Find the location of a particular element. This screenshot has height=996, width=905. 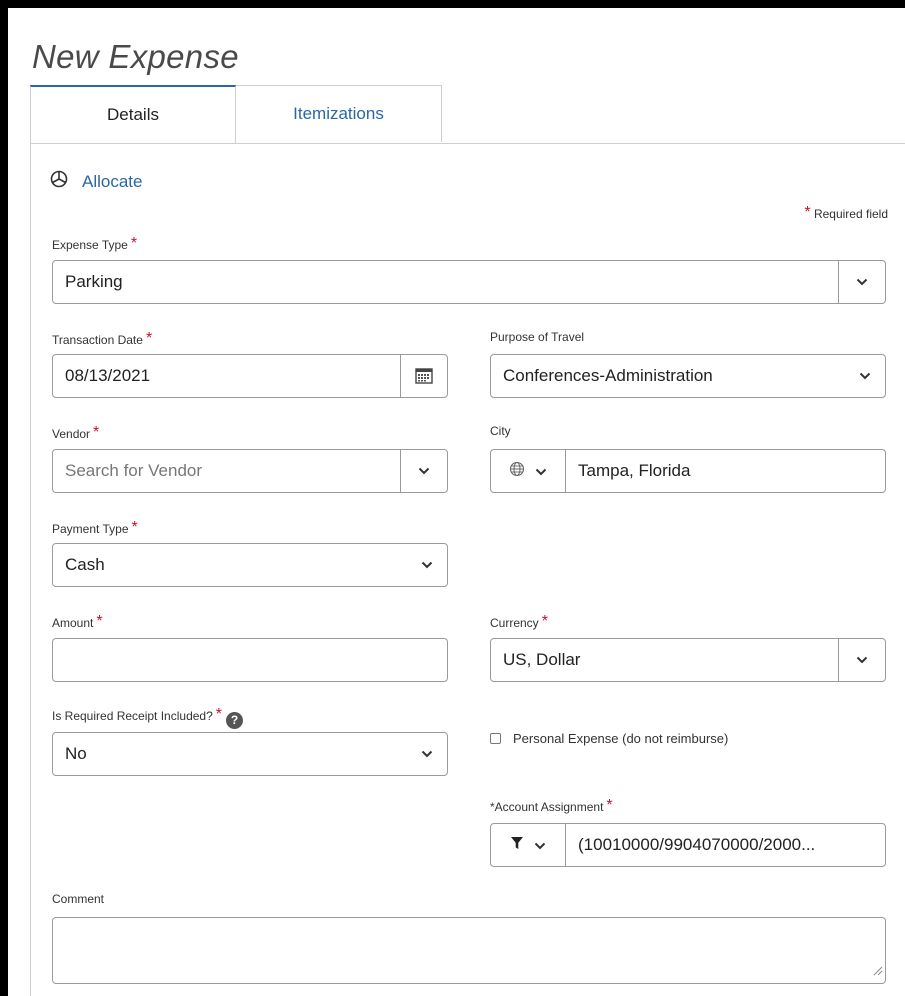

purpose-of-travel-value: Conferences-Administration is located at coordinates (608, 375).